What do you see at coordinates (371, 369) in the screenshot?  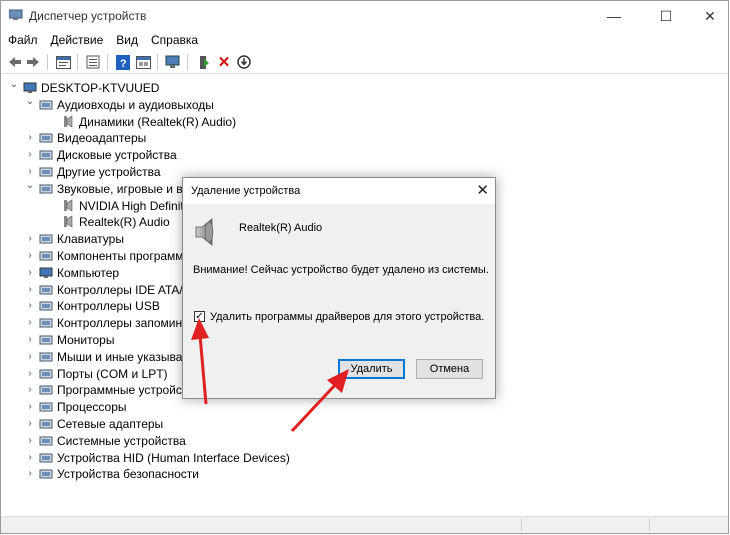 I see `delete-button: Удалить` at bounding box center [371, 369].